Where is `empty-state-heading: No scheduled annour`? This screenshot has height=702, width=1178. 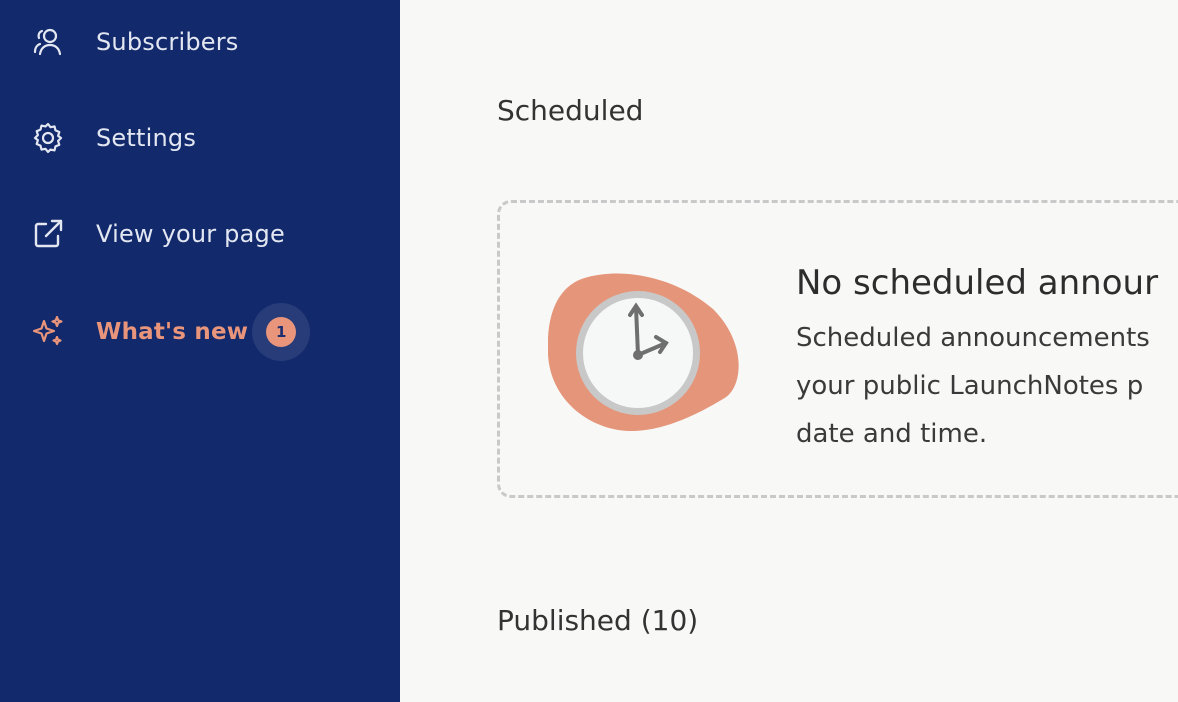 empty-state-heading: No scheduled annour is located at coordinates (977, 283).